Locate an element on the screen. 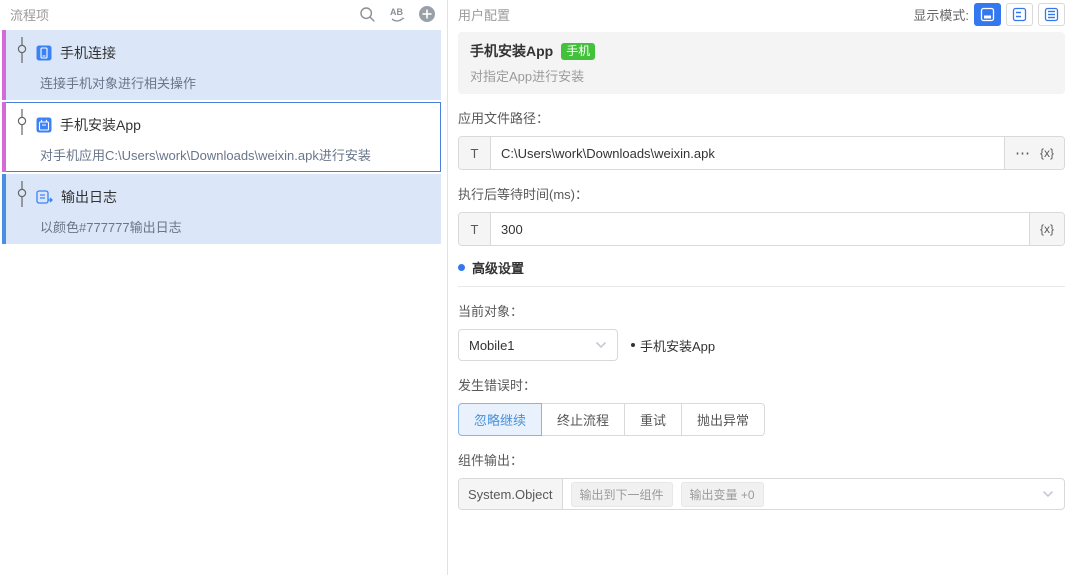 The height and width of the screenshot is (575, 1073). advanced-settings-title: 高级设置 is located at coordinates (498, 268).